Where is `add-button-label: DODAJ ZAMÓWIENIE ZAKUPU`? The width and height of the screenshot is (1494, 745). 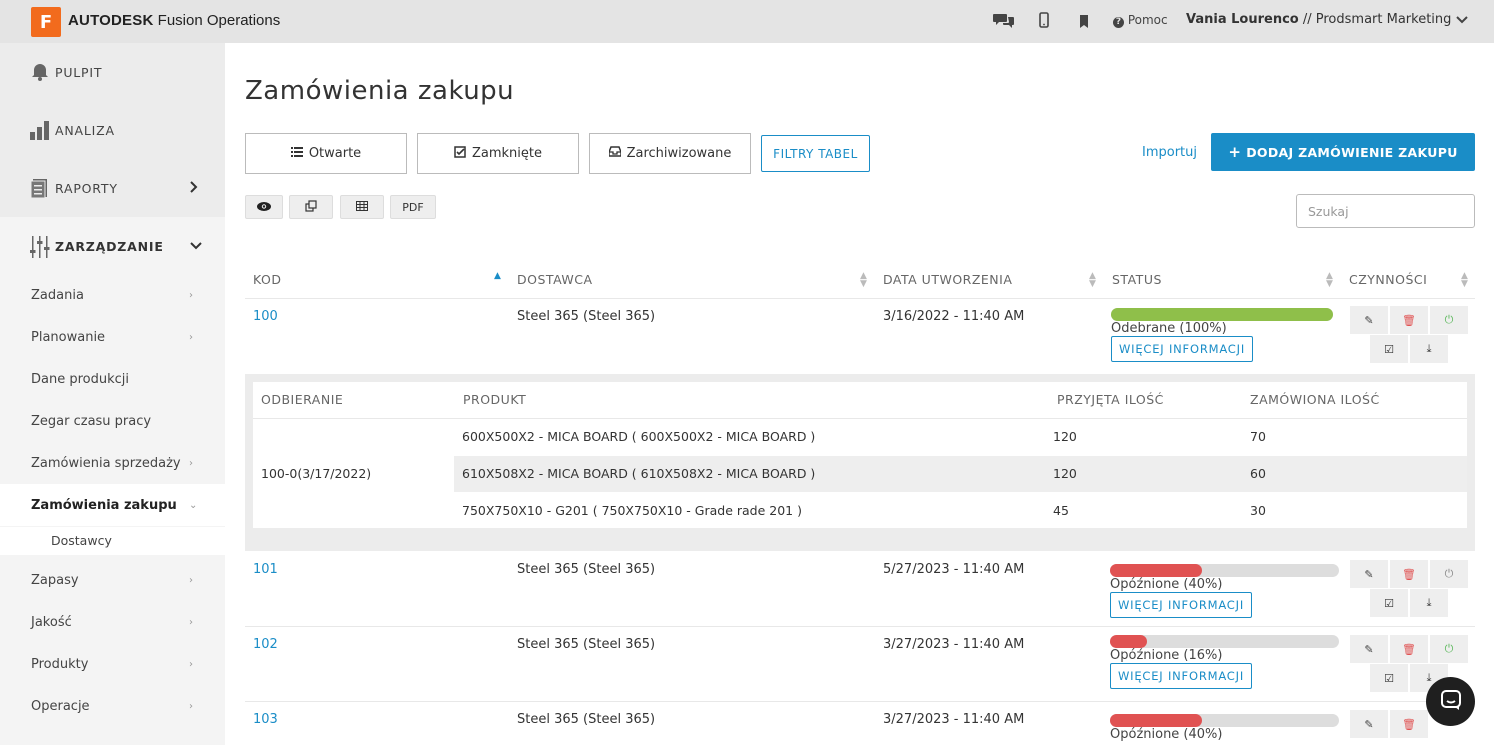
add-button-label: DODAJ ZAMÓWIENIE ZAKUPU is located at coordinates (1352, 152).